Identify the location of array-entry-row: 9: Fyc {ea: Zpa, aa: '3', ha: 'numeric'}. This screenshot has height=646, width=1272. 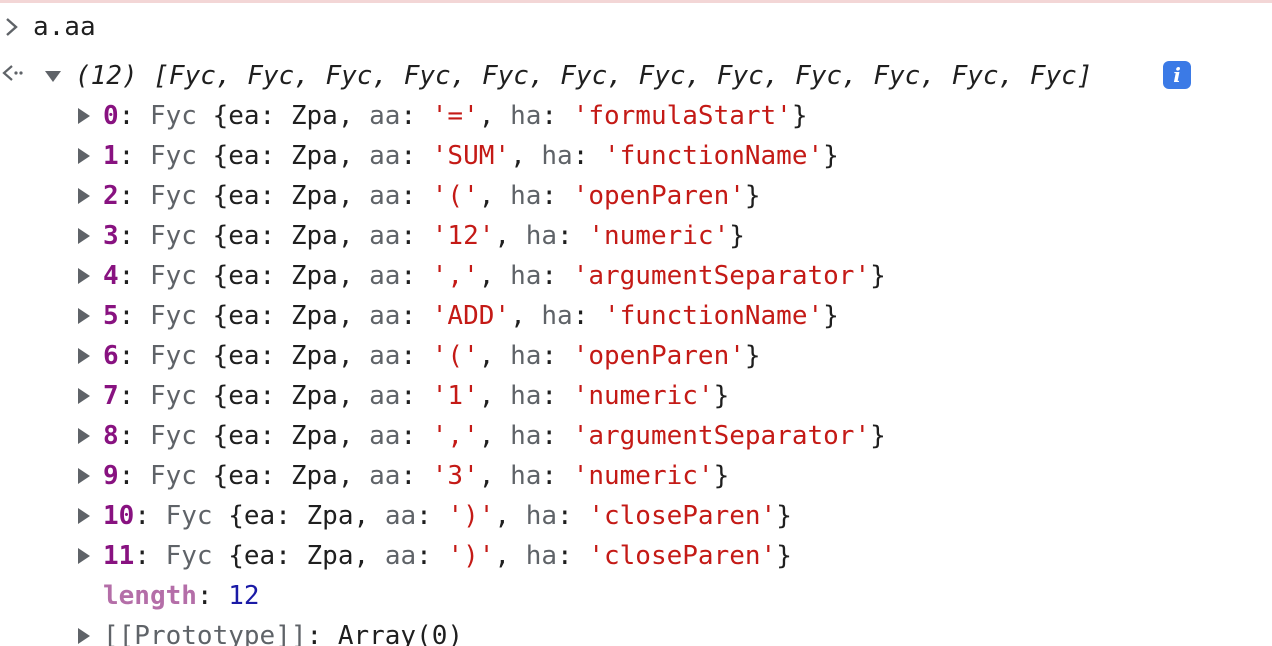
(416, 476).